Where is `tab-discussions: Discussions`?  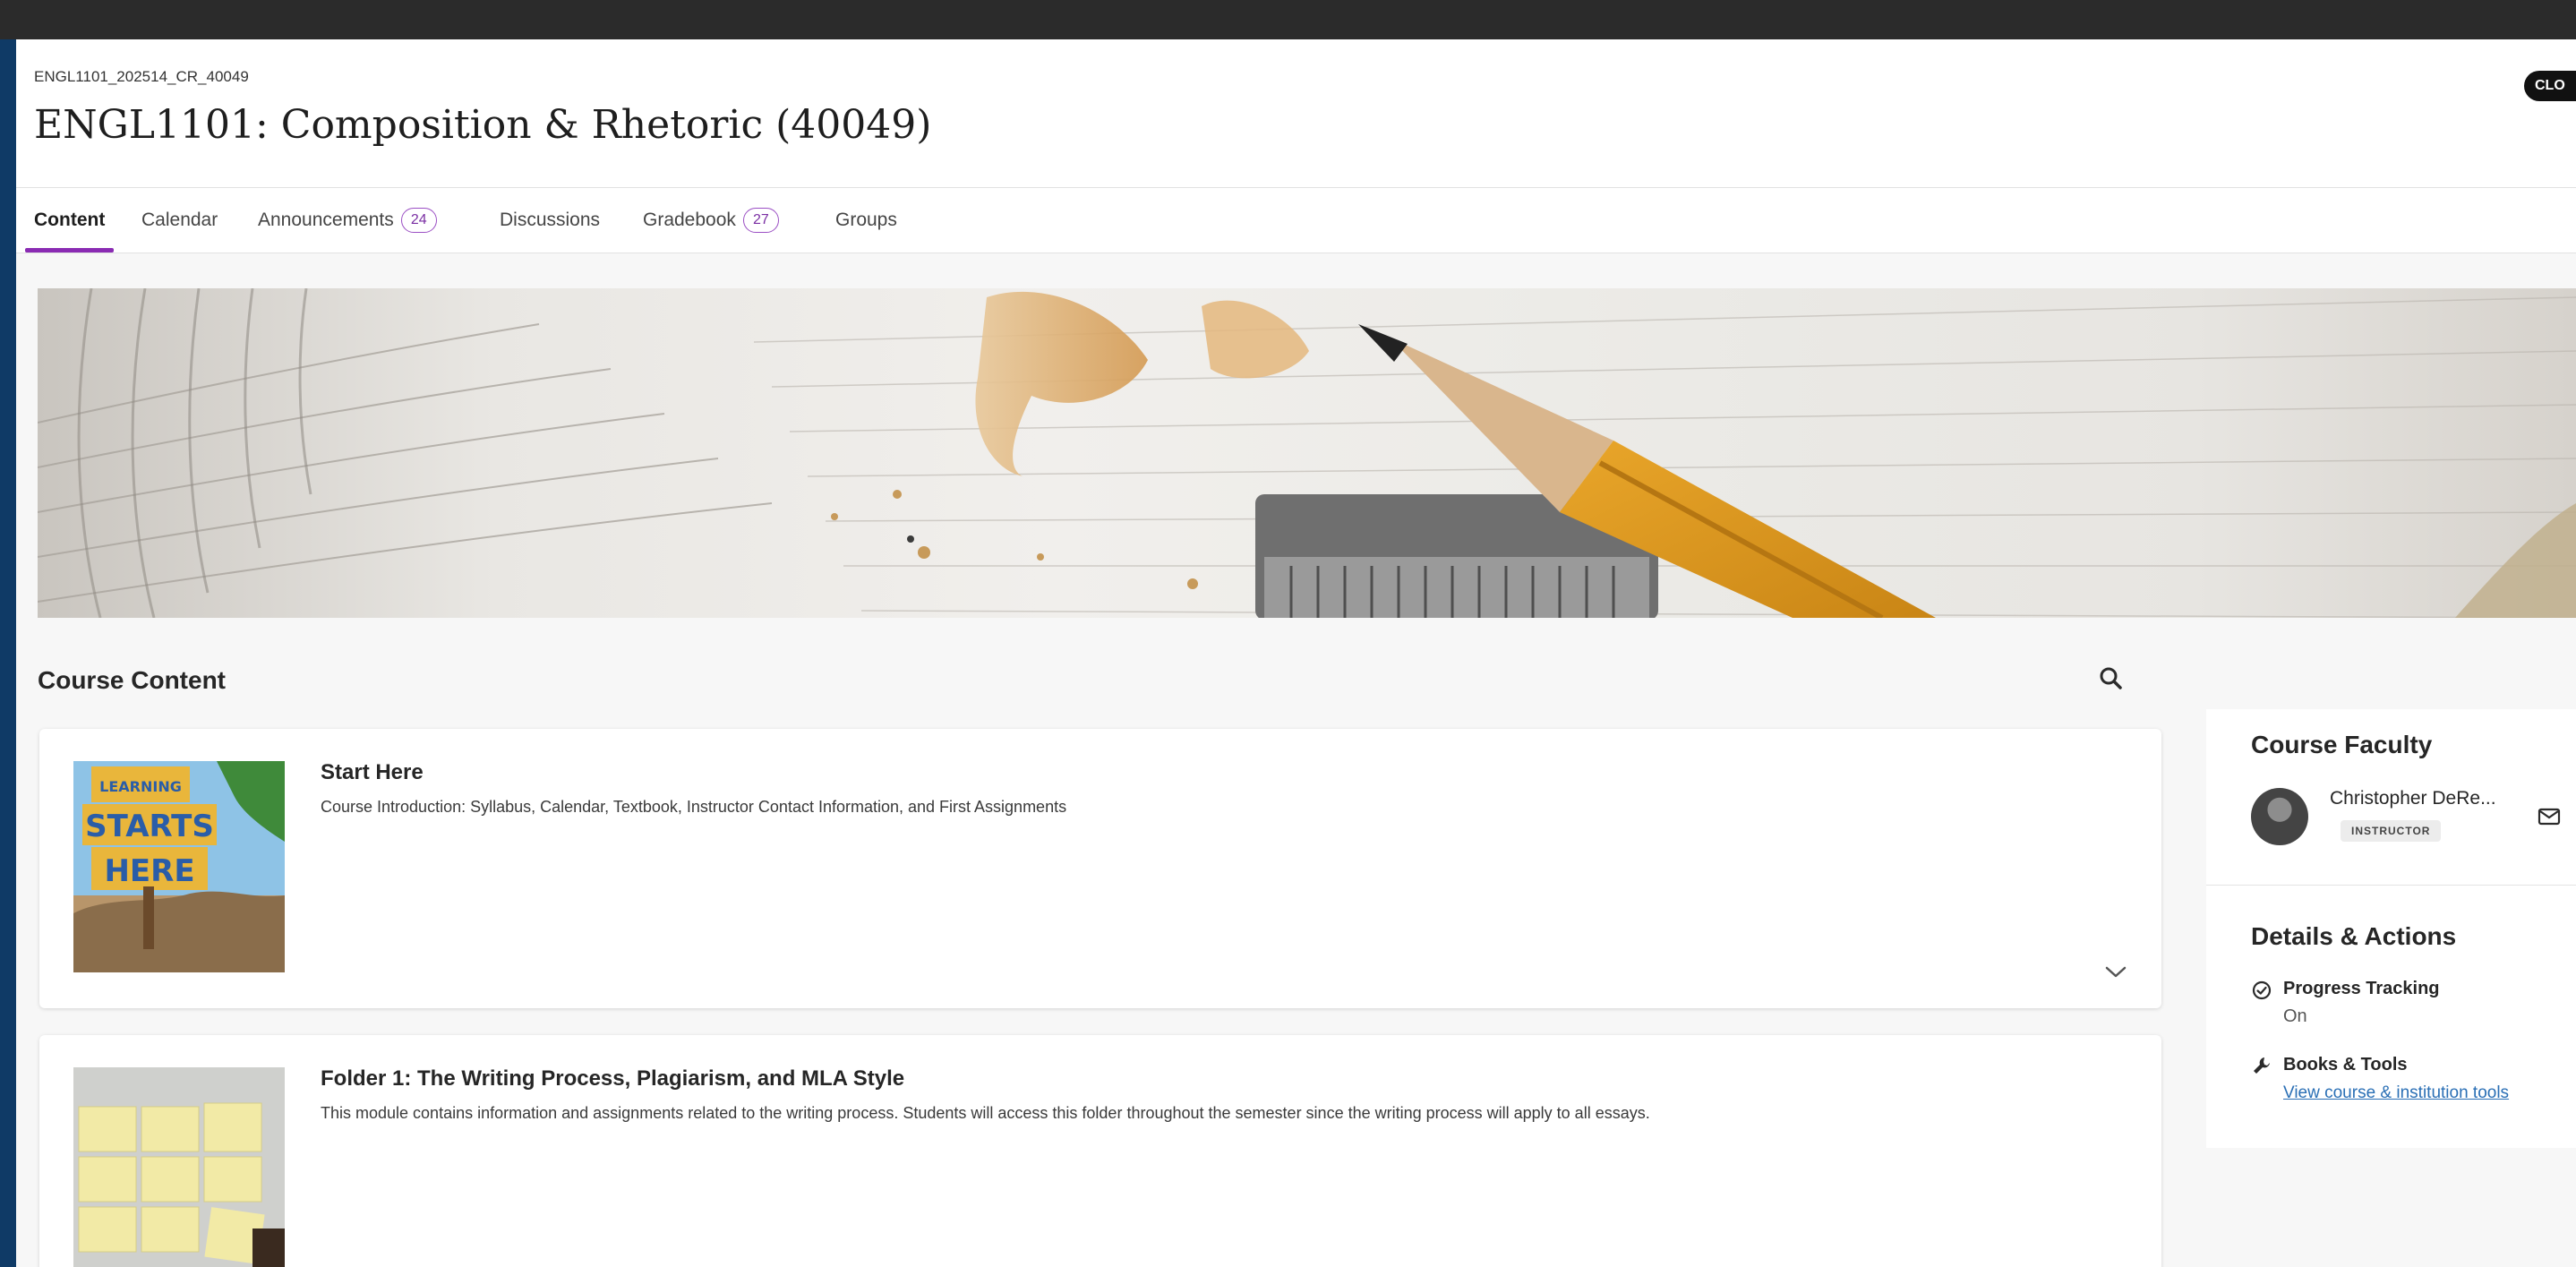
tab-discussions: Discussions is located at coordinates (550, 220).